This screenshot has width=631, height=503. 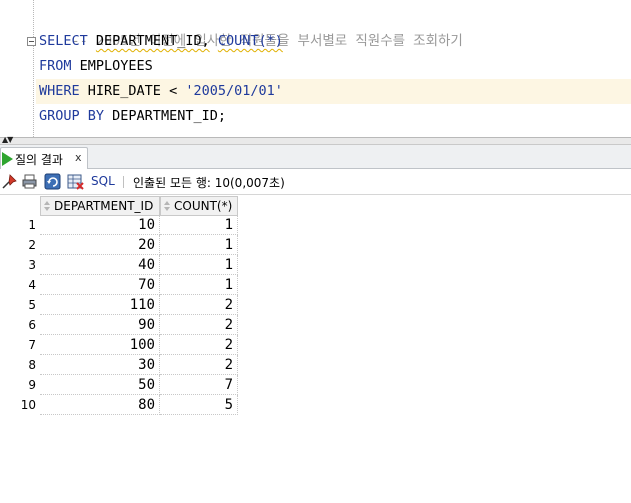 What do you see at coordinates (152, 41) in the screenshot?
I see `select-column: DEPARTMENT_ID,` at bounding box center [152, 41].